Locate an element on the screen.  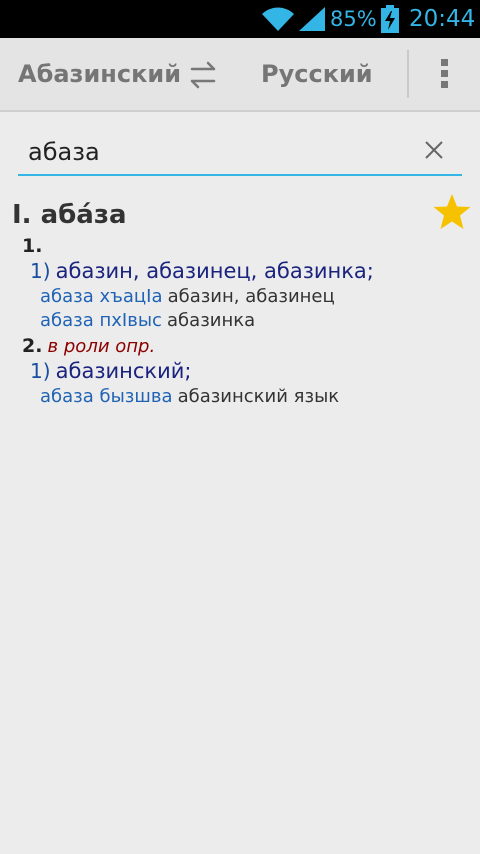
sense-number: 1. is located at coordinates (32, 246).